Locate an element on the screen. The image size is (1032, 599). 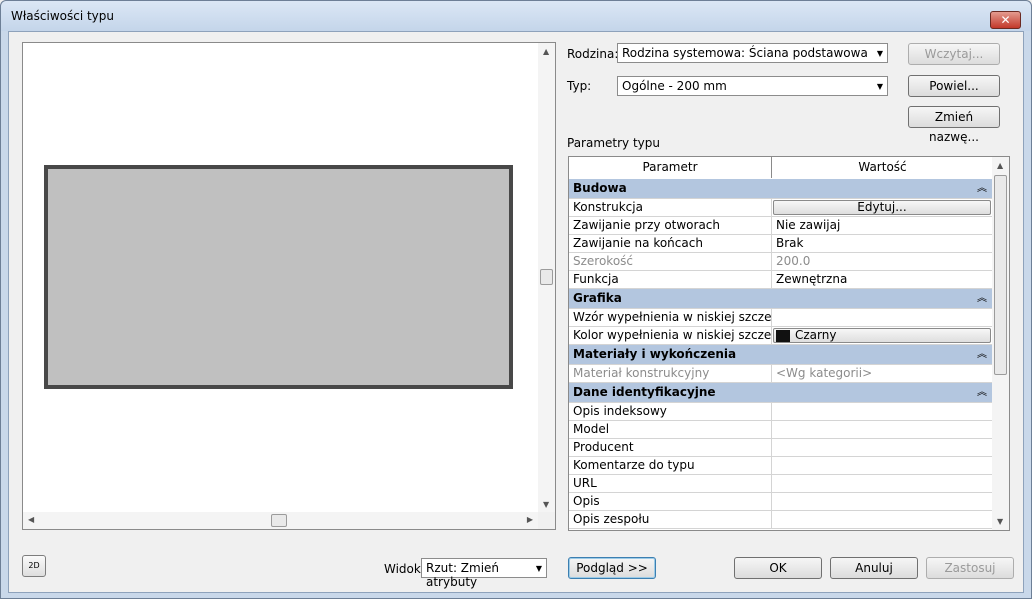
family-value: Rodzina systemowa: Ściana podstawowa is located at coordinates (745, 53).